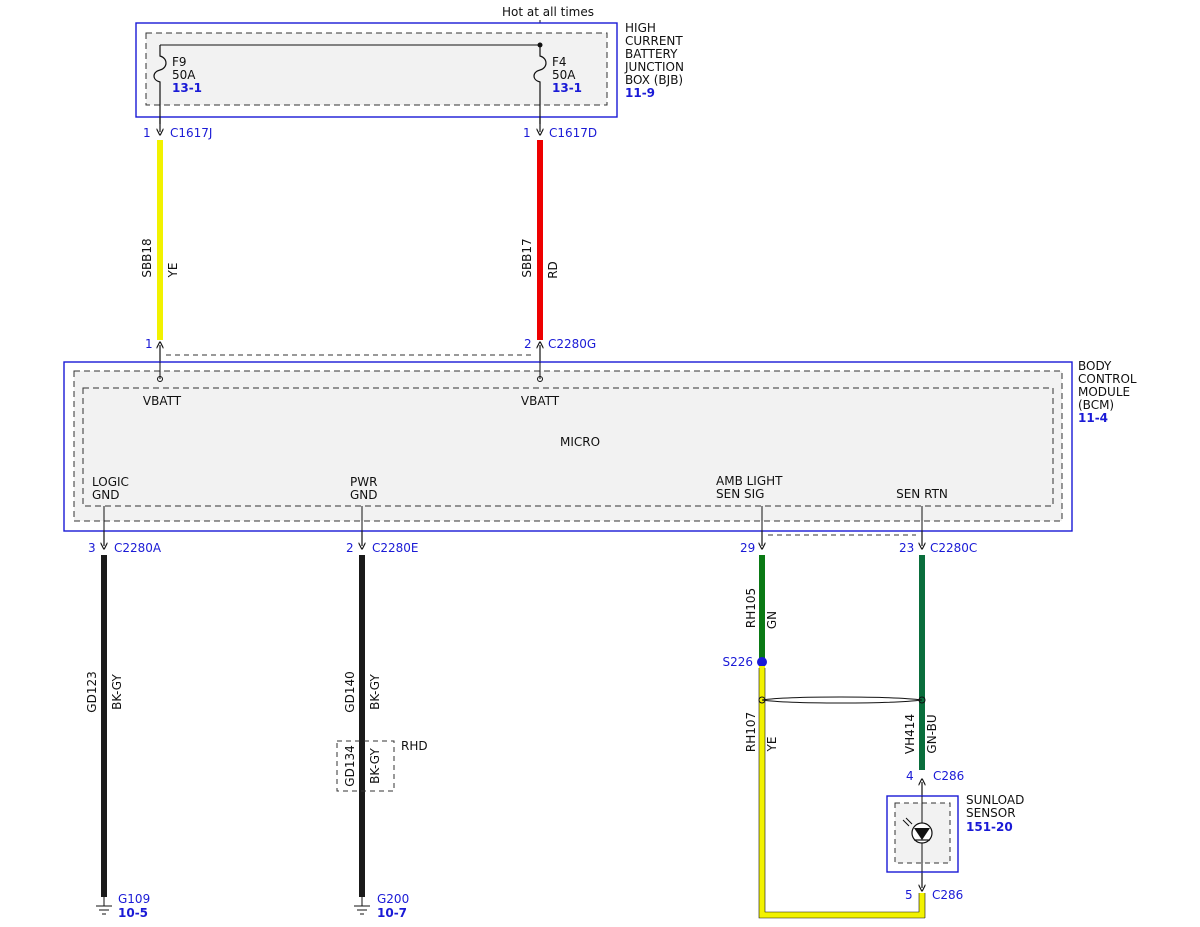 The height and width of the screenshot is (927, 1200). Describe the element at coordinates (948, 776) in the screenshot. I see `c286-top-name: C286` at that location.